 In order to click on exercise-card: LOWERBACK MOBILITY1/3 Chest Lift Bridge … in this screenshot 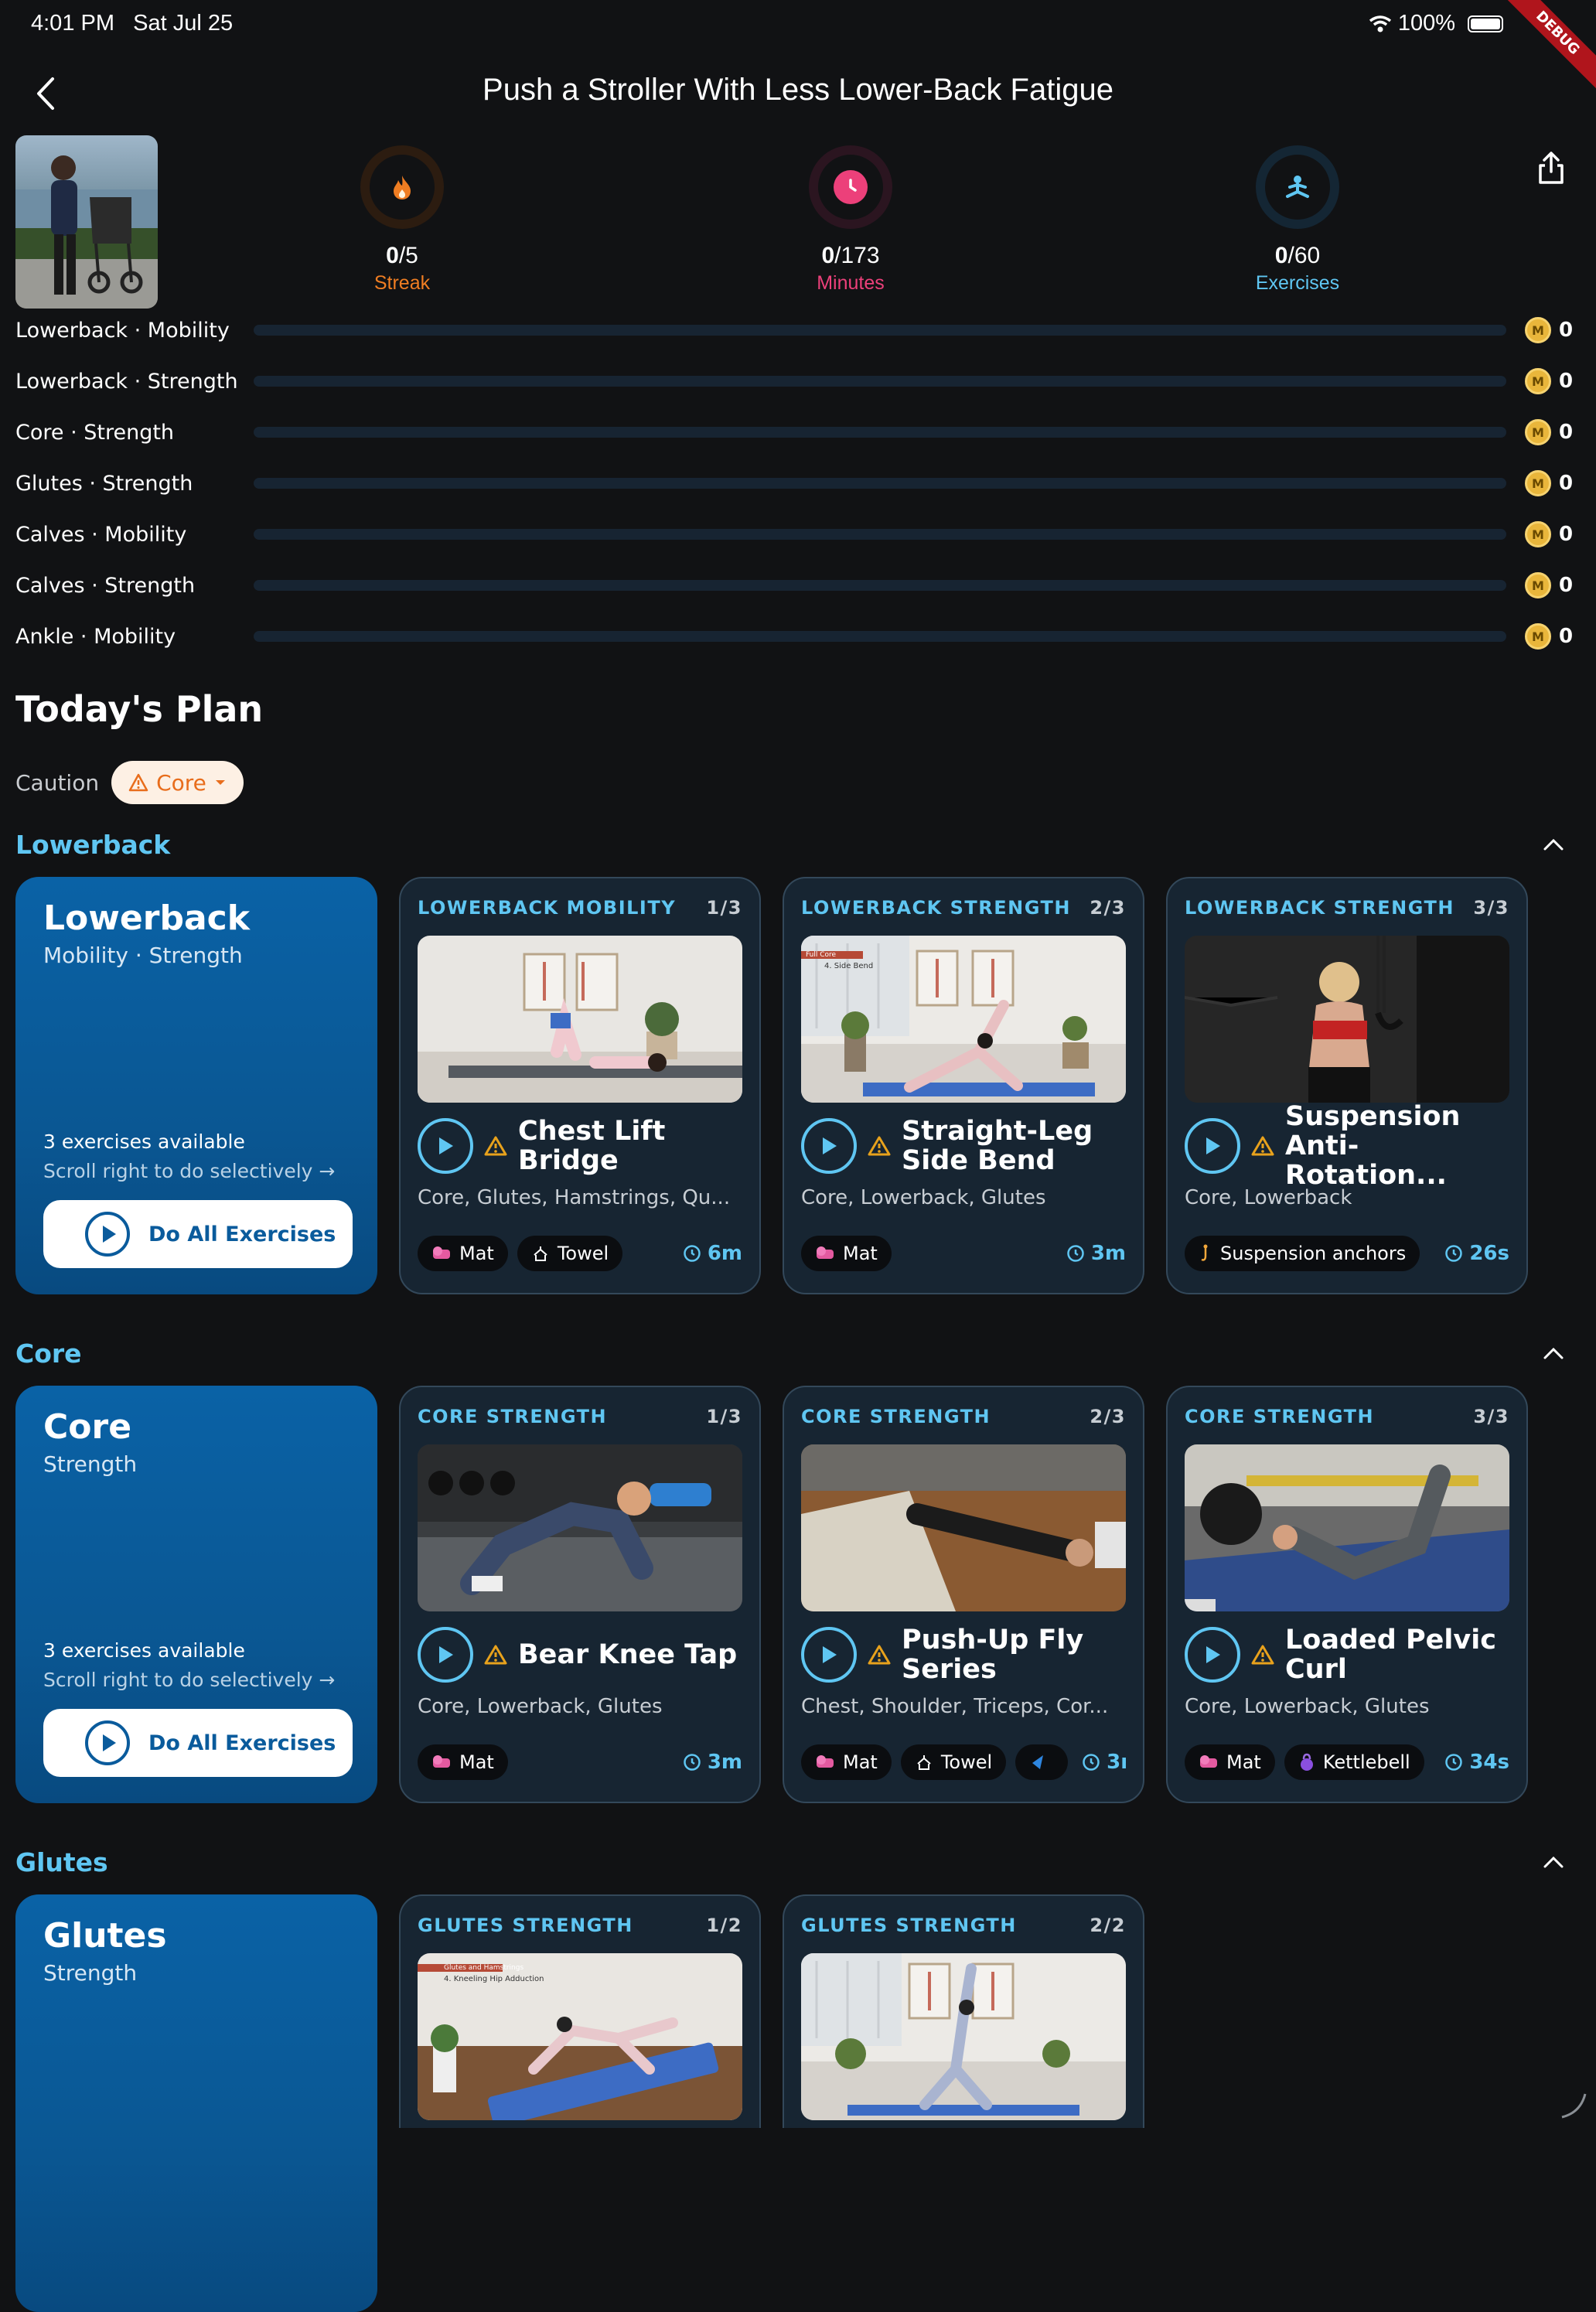, I will do `click(580, 1085)`.